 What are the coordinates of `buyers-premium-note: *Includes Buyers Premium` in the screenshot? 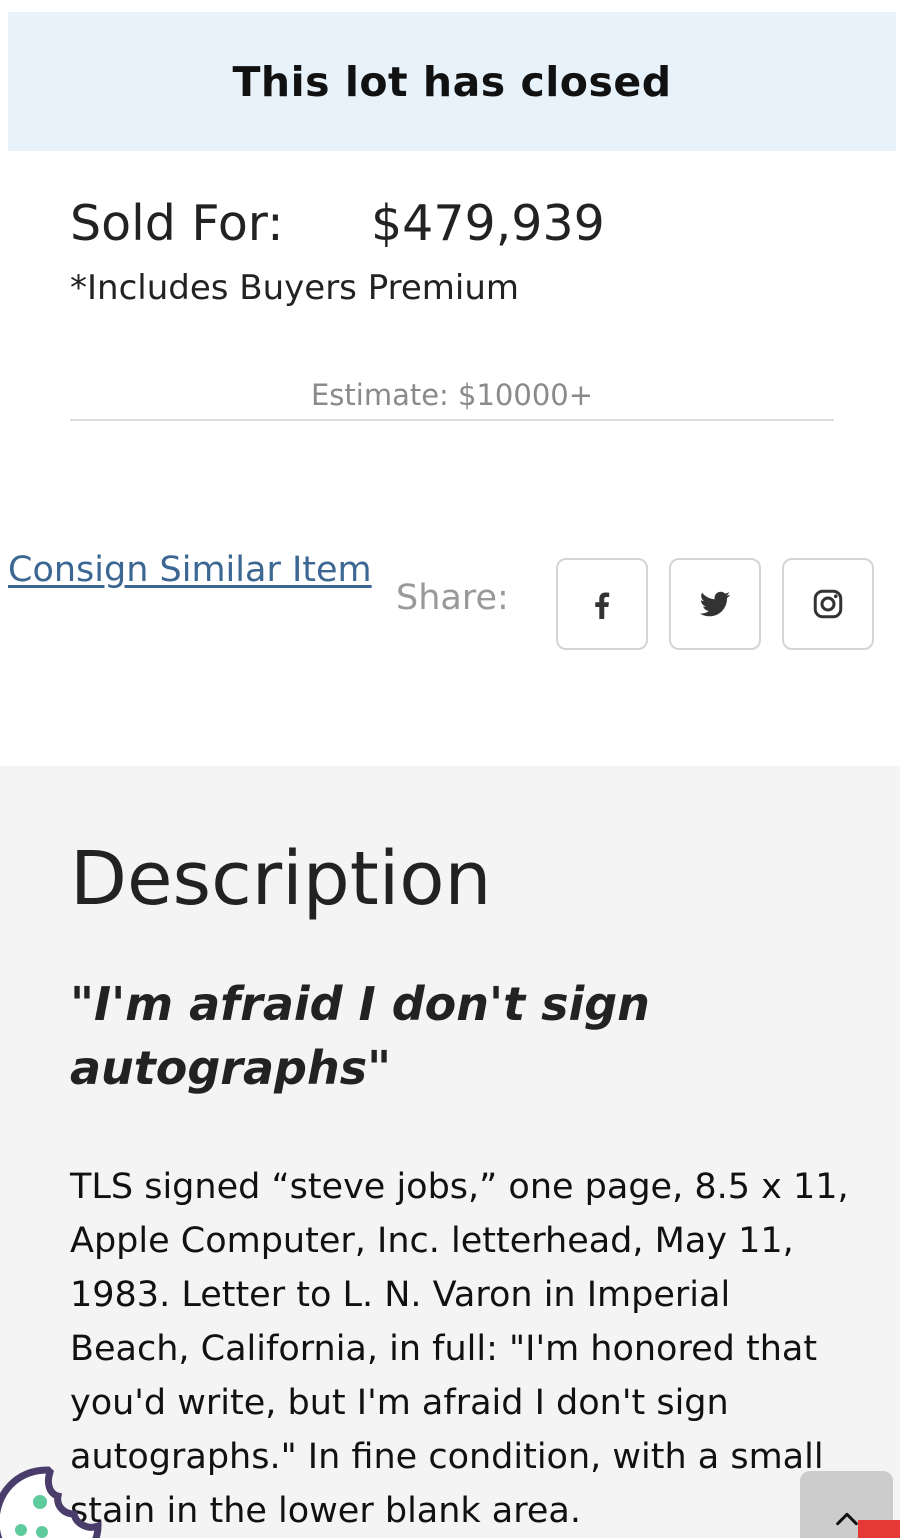 It's located at (294, 288).